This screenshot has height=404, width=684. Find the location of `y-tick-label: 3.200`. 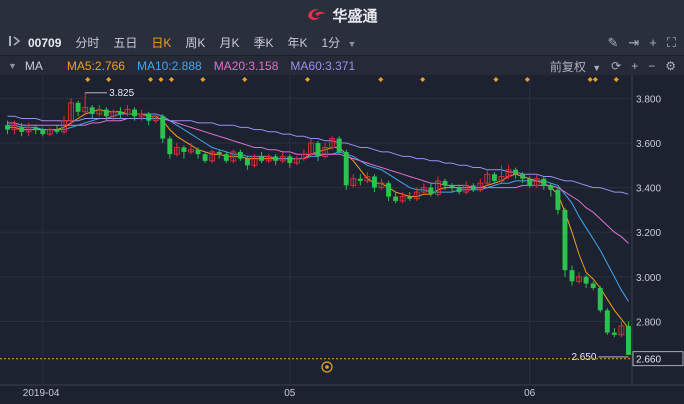

y-tick-label: 3.200 is located at coordinates (648, 233).